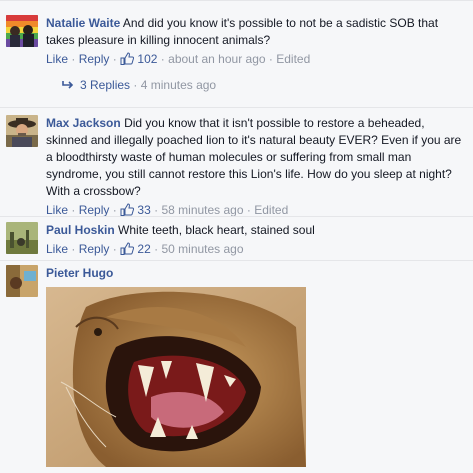  I want to click on like-count: 22, so click(135, 249).